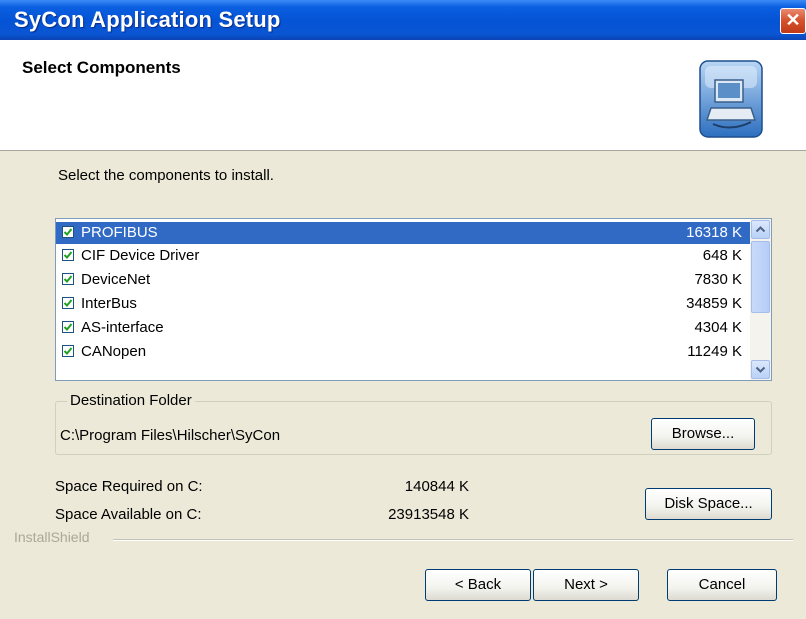 Image resolution: width=806 pixels, height=619 pixels. I want to click on space-available-label: Space Available on C:, so click(128, 514).